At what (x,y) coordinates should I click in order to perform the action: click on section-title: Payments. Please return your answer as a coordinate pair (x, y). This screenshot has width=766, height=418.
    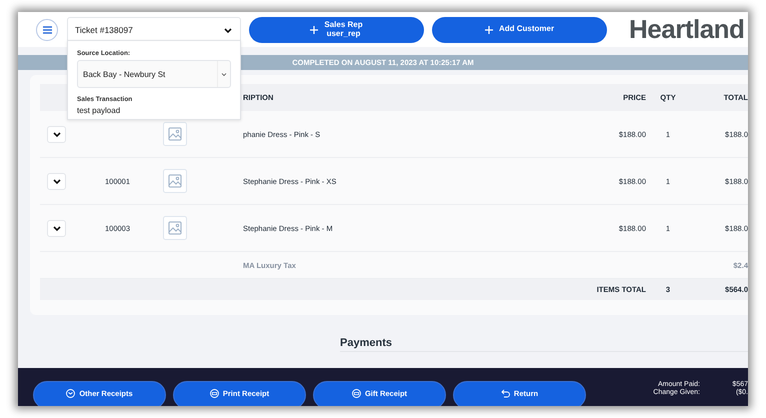
    Looking at the image, I should click on (544, 344).